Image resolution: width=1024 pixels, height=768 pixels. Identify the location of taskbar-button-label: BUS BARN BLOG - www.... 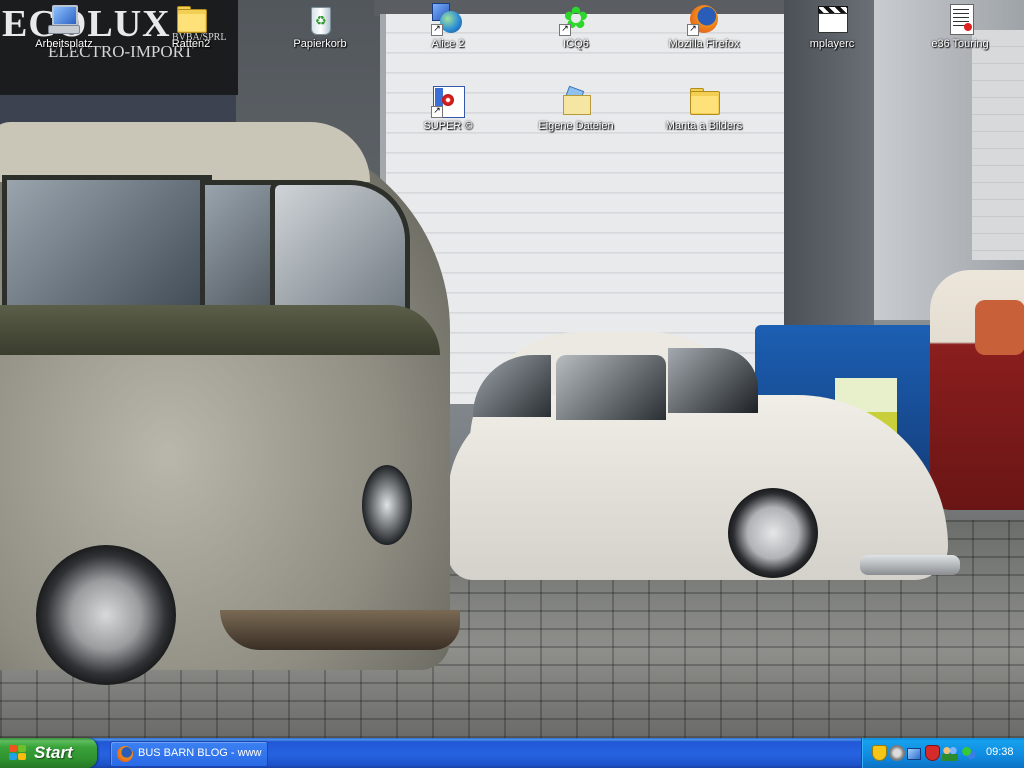
(200, 753).